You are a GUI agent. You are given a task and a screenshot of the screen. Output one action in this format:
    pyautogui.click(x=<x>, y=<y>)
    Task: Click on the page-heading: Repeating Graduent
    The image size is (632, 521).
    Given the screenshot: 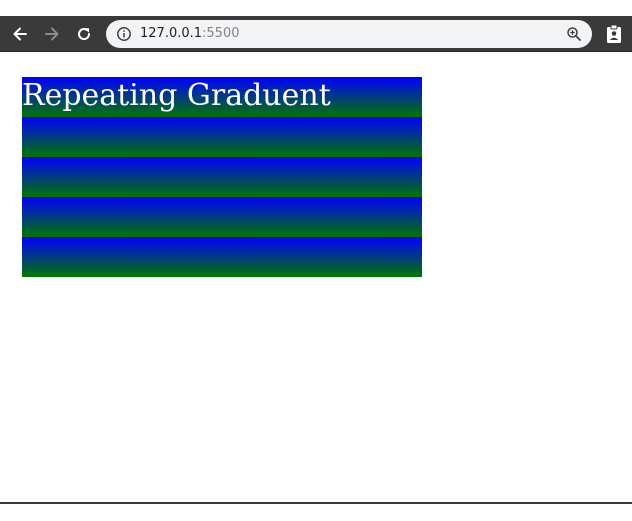 What is the action you would take?
    pyautogui.click(x=176, y=95)
    